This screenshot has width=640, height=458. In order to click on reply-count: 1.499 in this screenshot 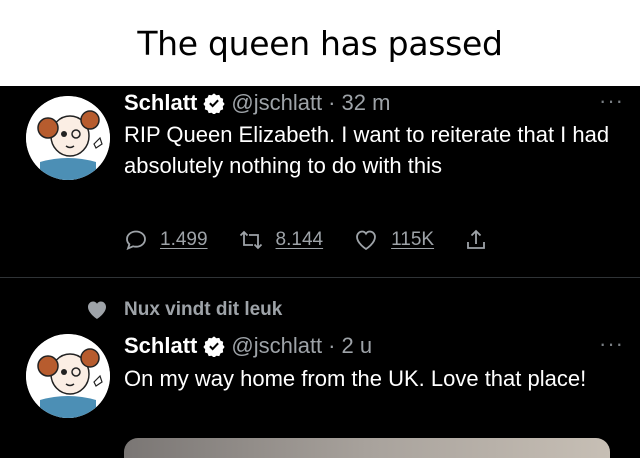, I will do `click(184, 239)`.